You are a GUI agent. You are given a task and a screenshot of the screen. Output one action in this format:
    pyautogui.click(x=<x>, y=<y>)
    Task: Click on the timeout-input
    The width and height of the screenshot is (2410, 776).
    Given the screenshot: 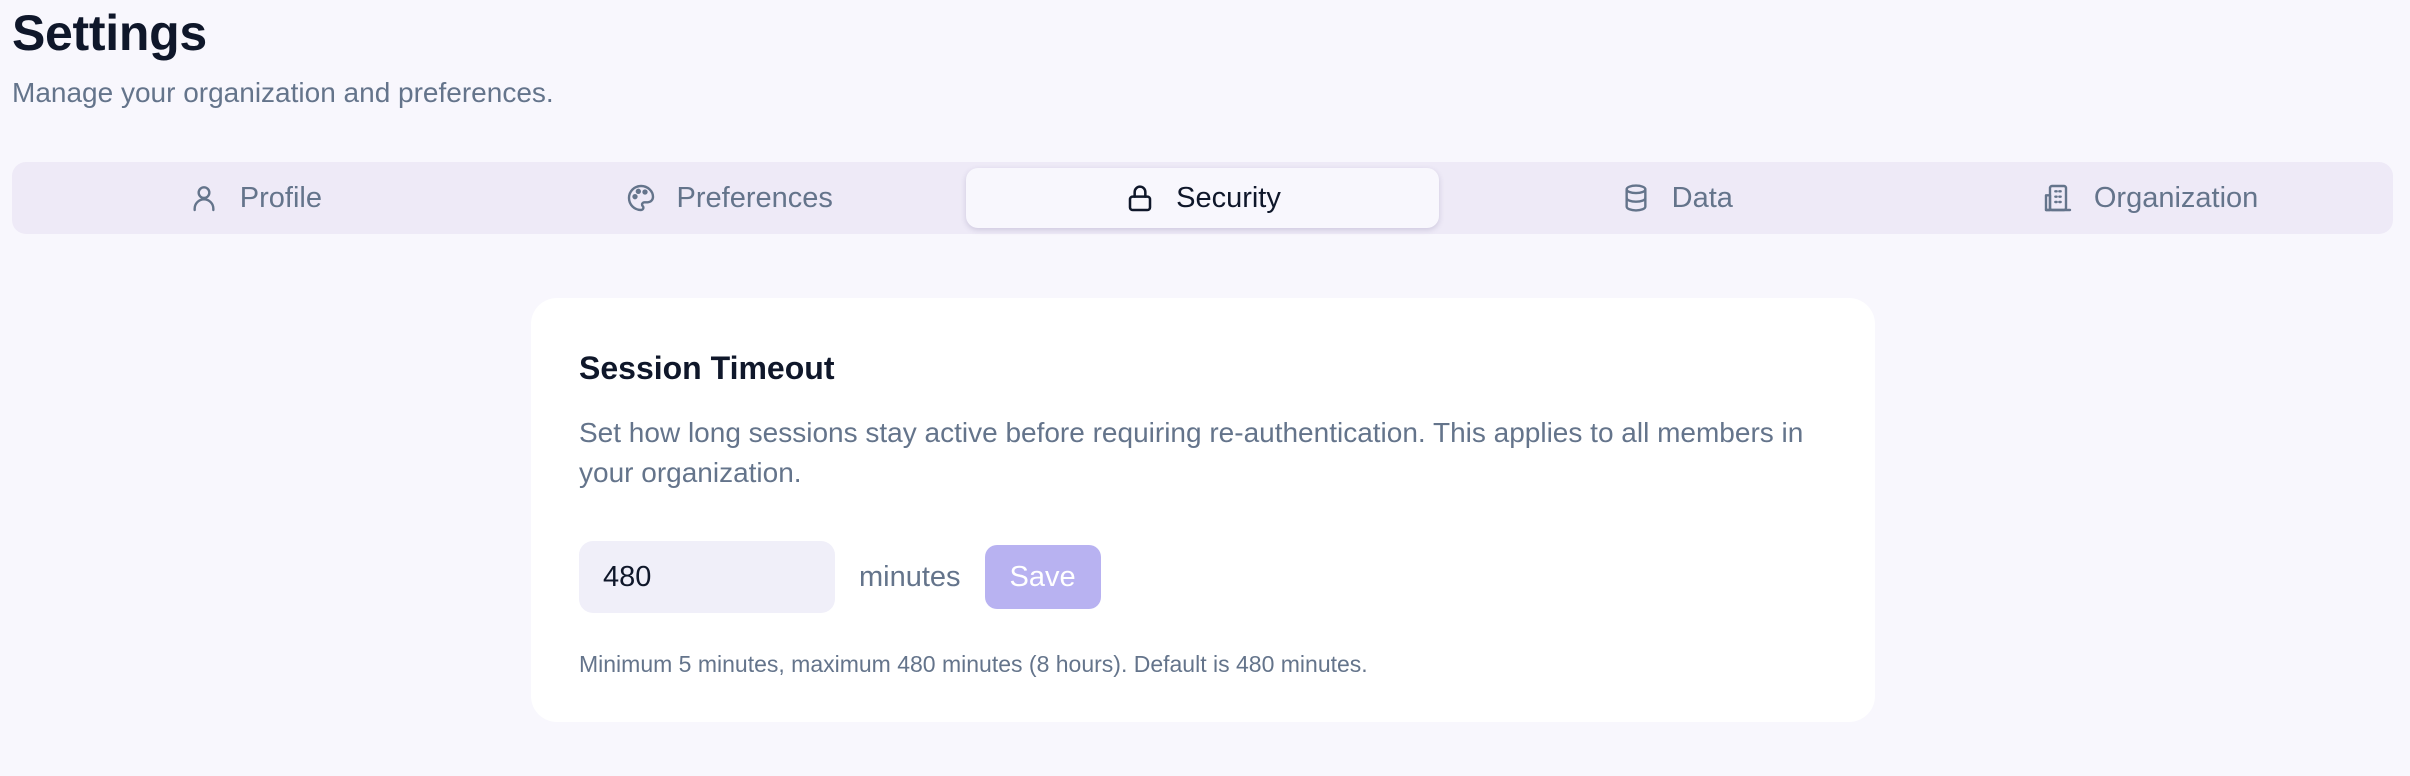 What is the action you would take?
    pyautogui.click(x=707, y=577)
    